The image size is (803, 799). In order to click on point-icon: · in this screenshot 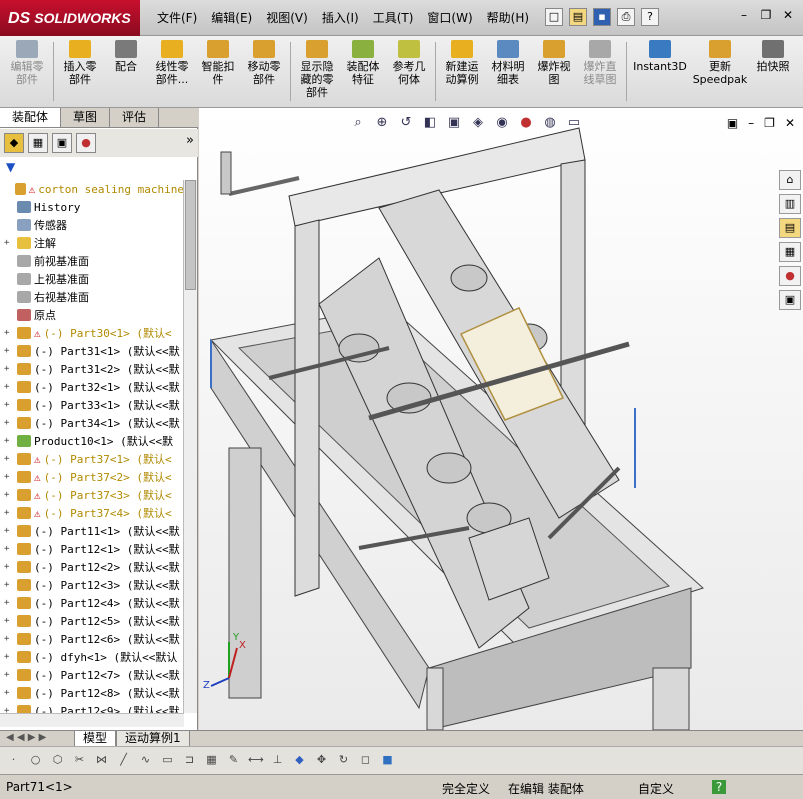, I will do `click(13, 759)`.